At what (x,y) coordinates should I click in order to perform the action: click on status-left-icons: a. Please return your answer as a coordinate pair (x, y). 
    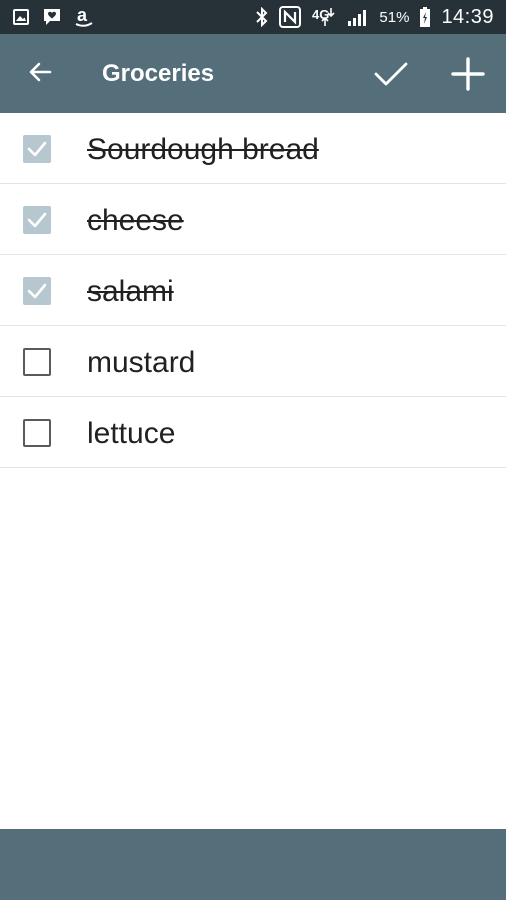
    Looking at the image, I should click on (53, 17).